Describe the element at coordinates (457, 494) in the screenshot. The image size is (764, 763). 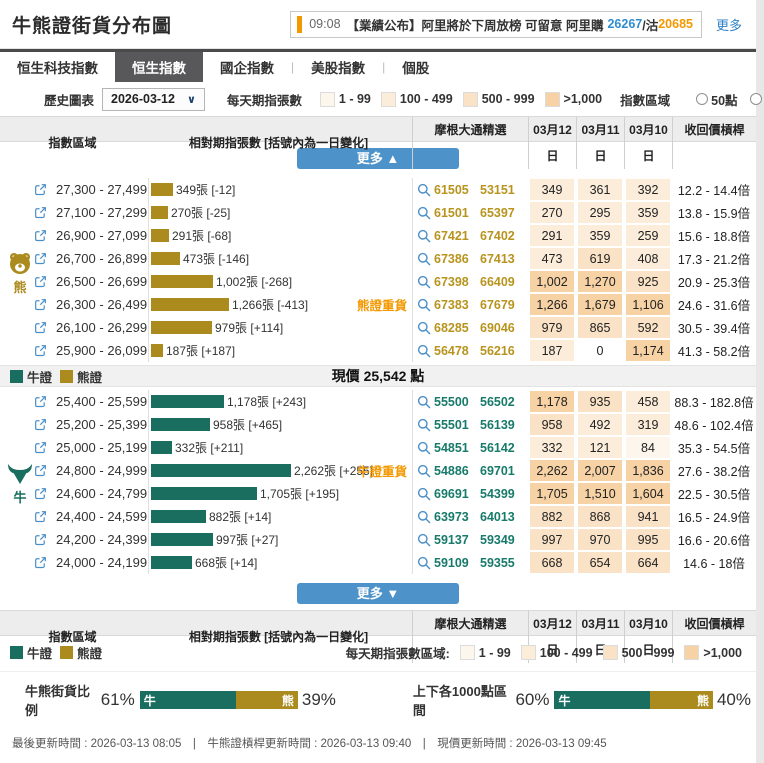
I see `warrant-code: 69691` at that location.